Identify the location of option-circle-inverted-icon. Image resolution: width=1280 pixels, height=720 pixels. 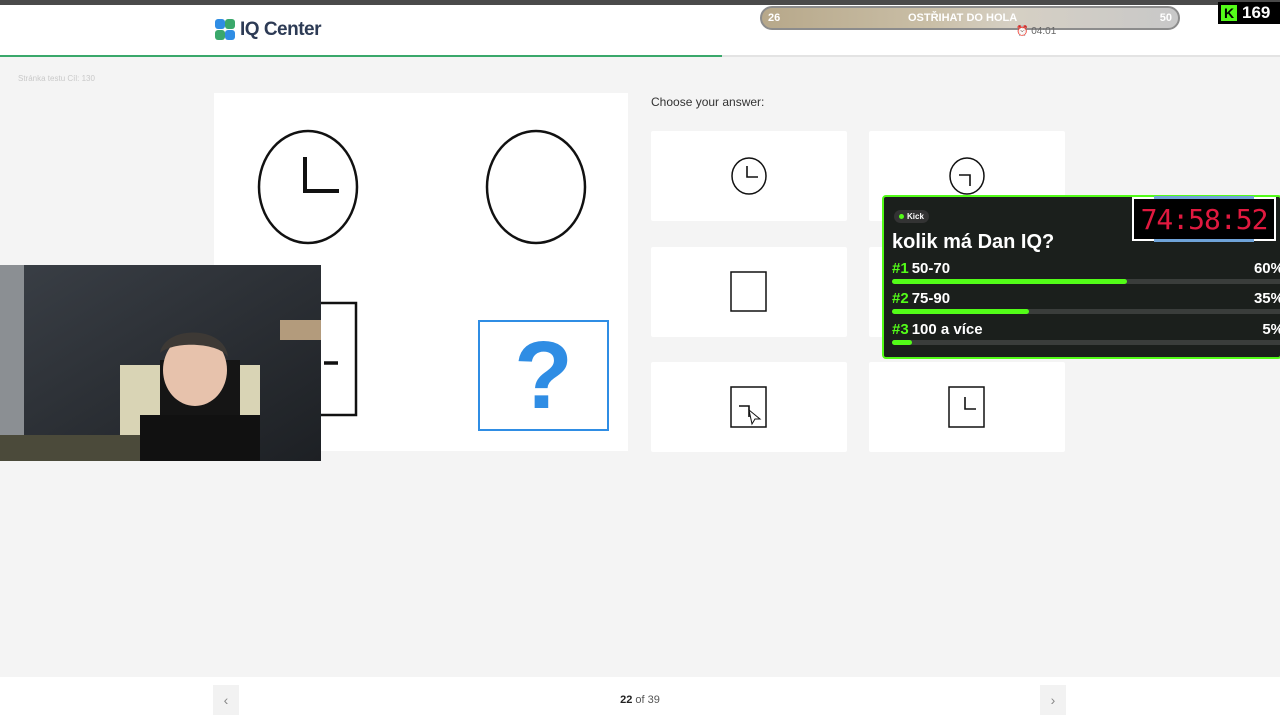
(967, 176).